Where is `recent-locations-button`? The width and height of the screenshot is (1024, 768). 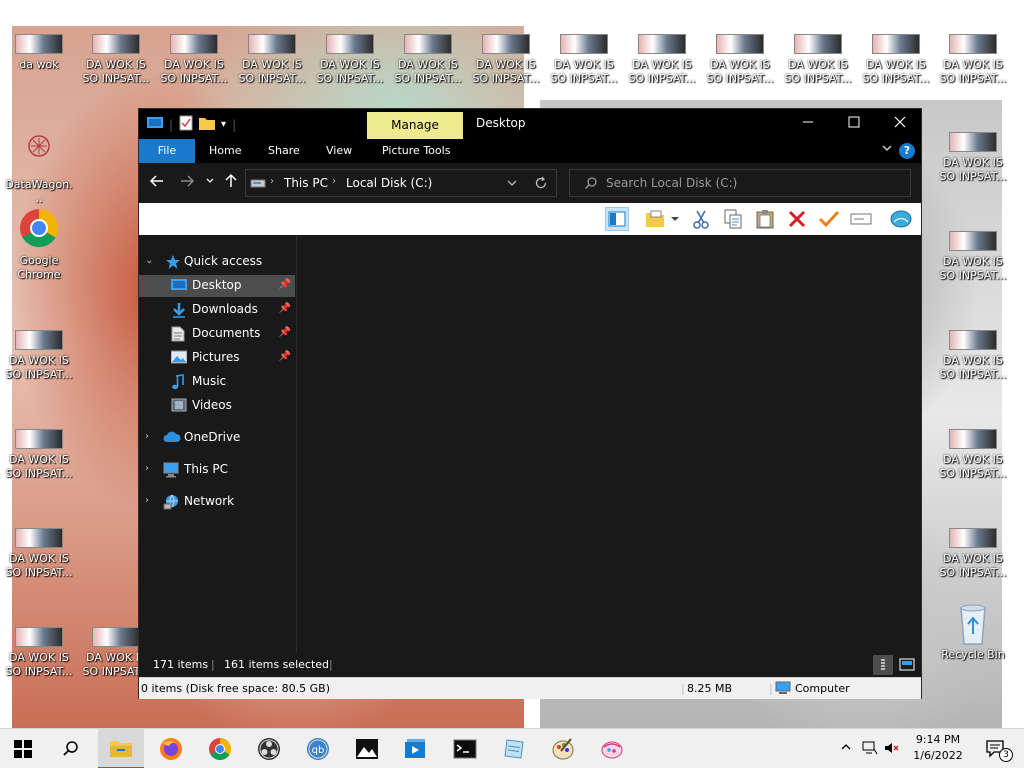
recent-locations-button is located at coordinates (210, 183).